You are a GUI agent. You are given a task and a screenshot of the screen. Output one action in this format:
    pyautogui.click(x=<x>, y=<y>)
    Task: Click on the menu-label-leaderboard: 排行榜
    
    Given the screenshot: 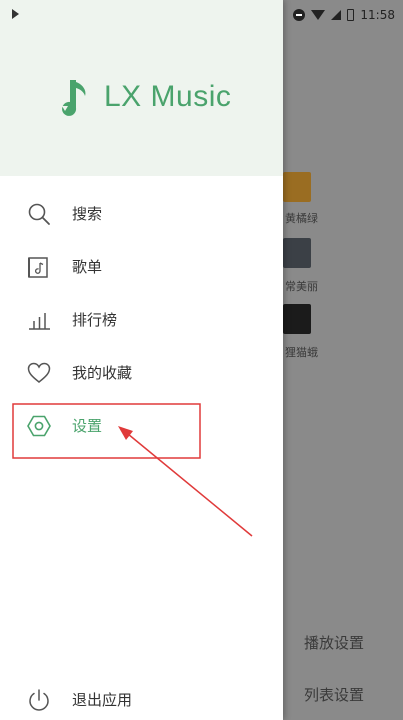 What is the action you would take?
    pyautogui.click(x=95, y=320)
    